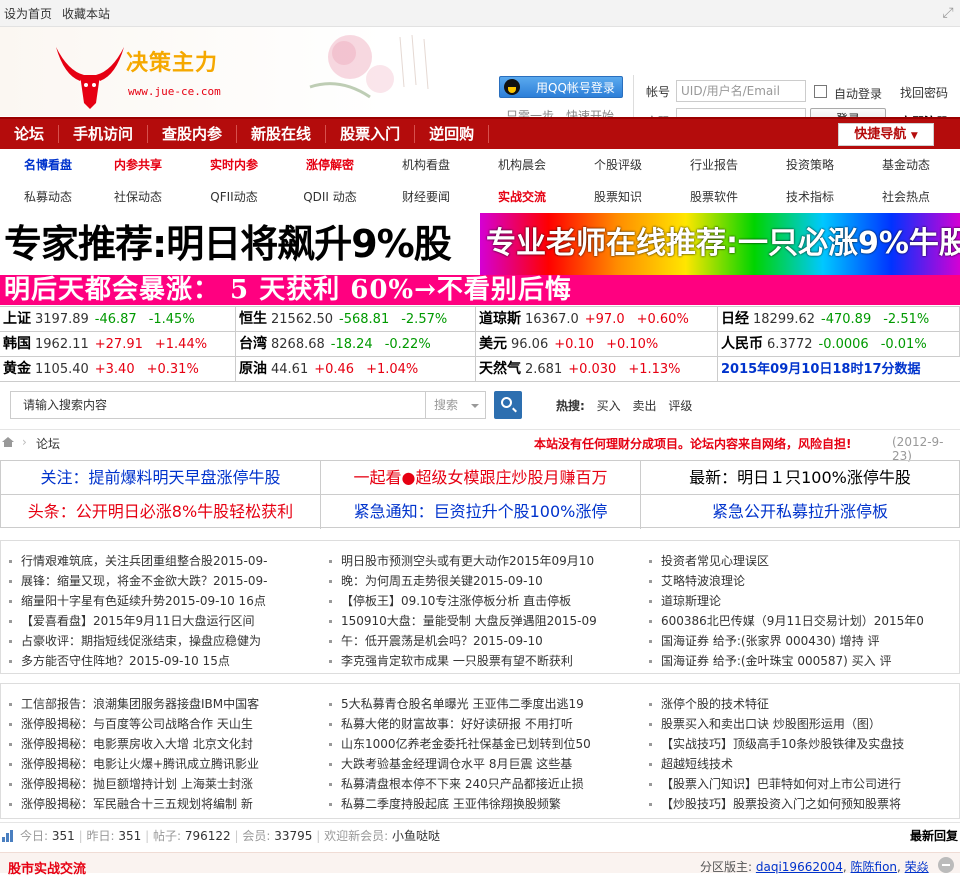 Image resolution: width=960 pixels, height=877 pixels. Describe the element at coordinates (858, 94) in the screenshot. I see `auto-login-label: 自动登录` at that location.